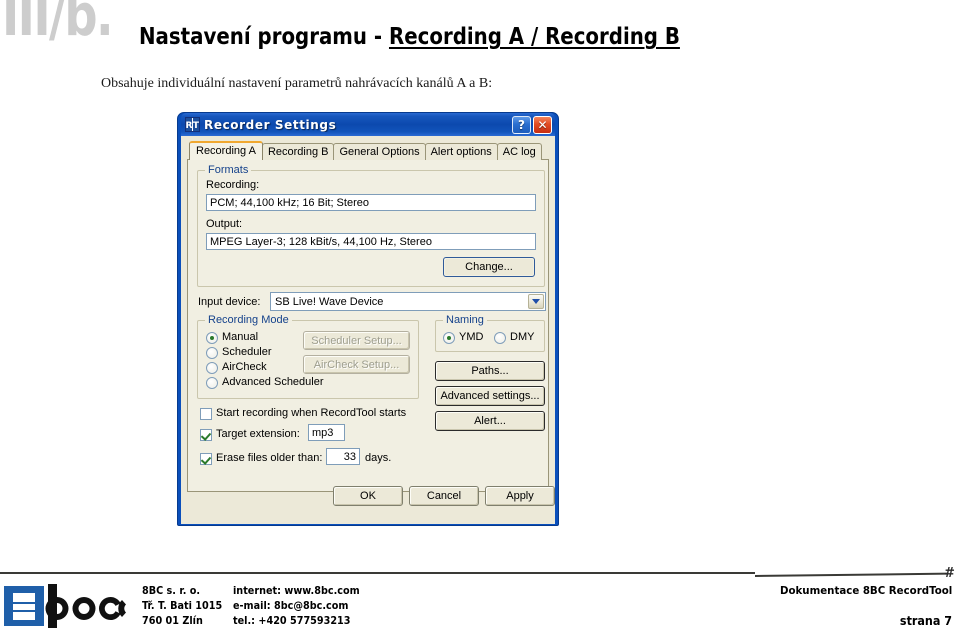  Describe the element at coordinates (206, 434) in the screenshot. I see `checkbox-target-extension-box` at that location.